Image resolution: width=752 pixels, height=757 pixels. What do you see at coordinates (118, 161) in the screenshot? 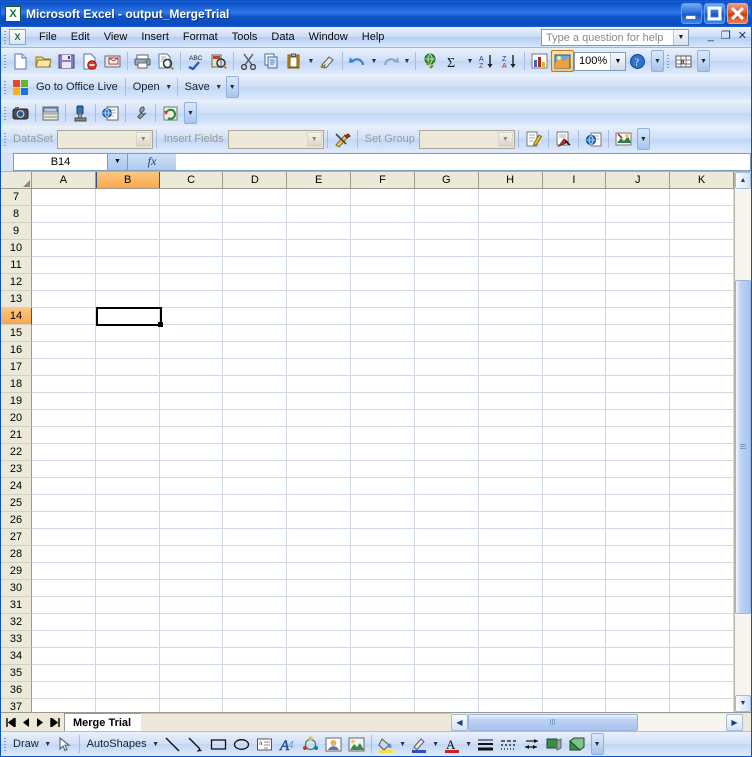
I see `name-box-dropdown-icon: ▼` at bounding box center [118, 161].